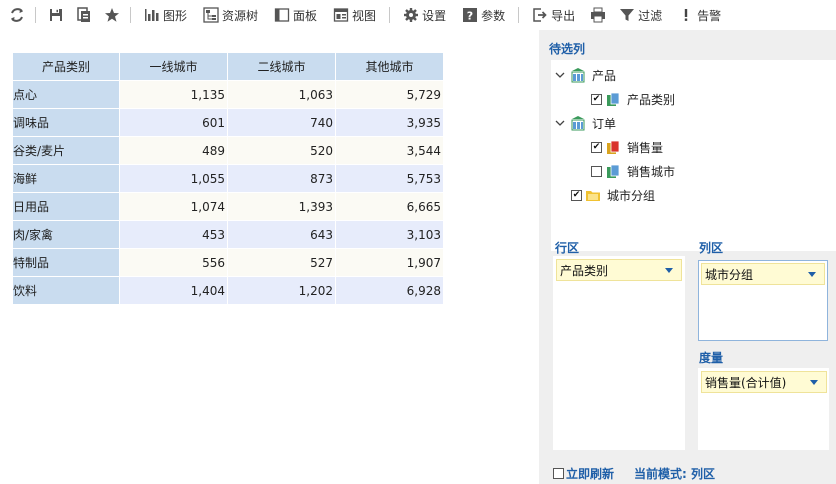  Describe the element at coordinates (596, 99) in the screenshot. I see `product-category-checkbox: ✔` at that location.